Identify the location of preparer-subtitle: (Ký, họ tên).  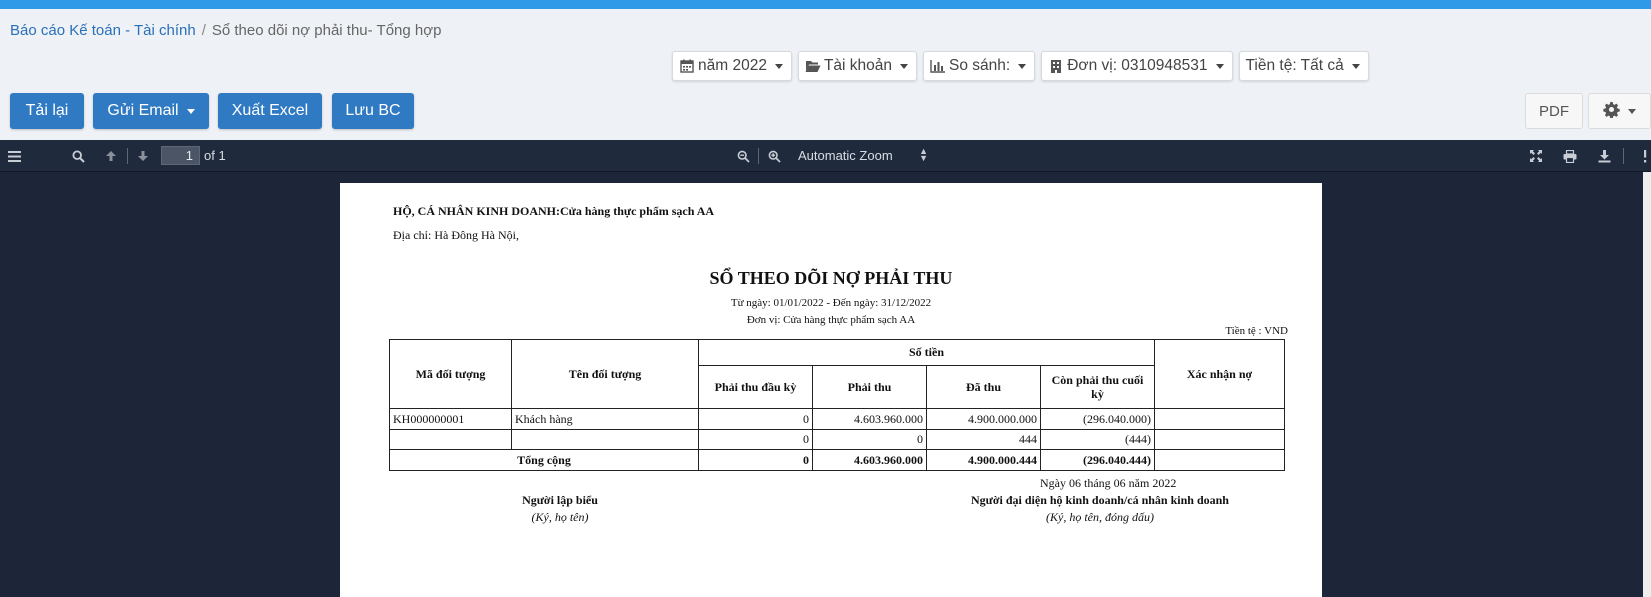
(560, 517).